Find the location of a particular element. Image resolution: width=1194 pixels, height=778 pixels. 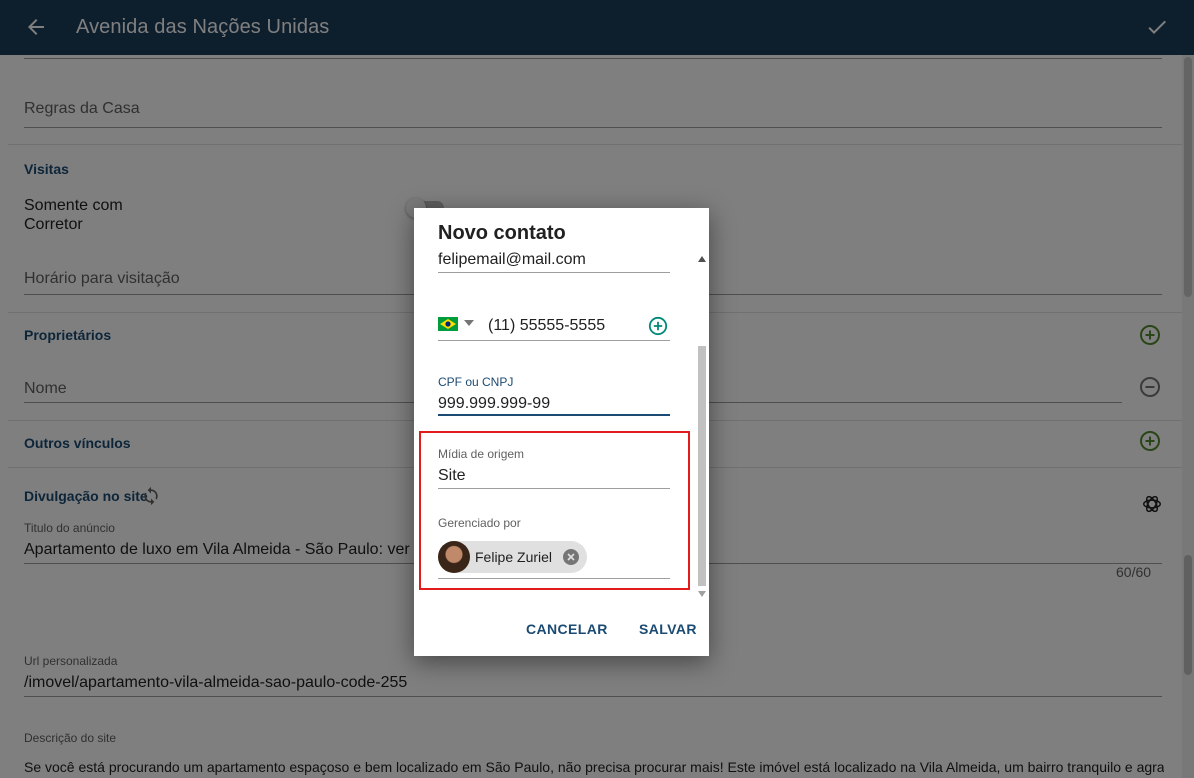

phone-input: (11) 55555-5555 is located at coordinates (546, 326).